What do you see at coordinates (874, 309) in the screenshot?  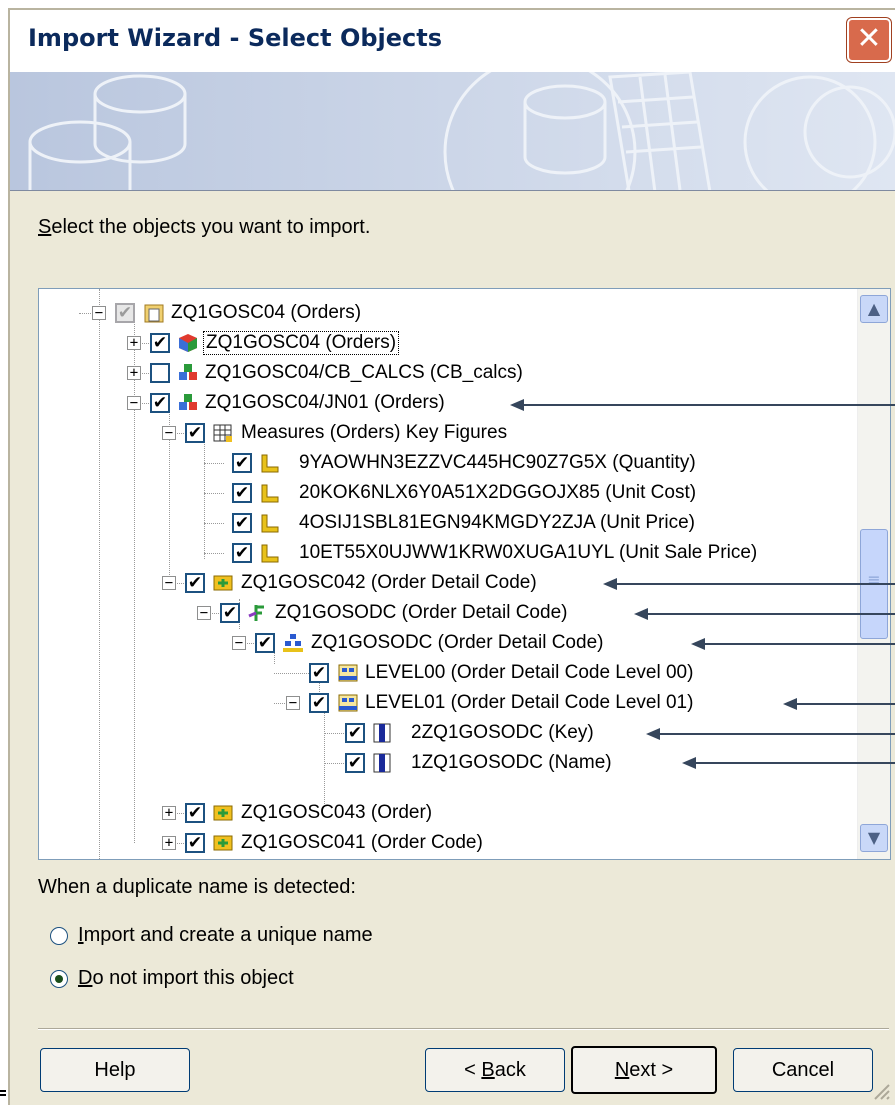 I see `scroll-up-icon: ▲` at bounding box center [874, 309].